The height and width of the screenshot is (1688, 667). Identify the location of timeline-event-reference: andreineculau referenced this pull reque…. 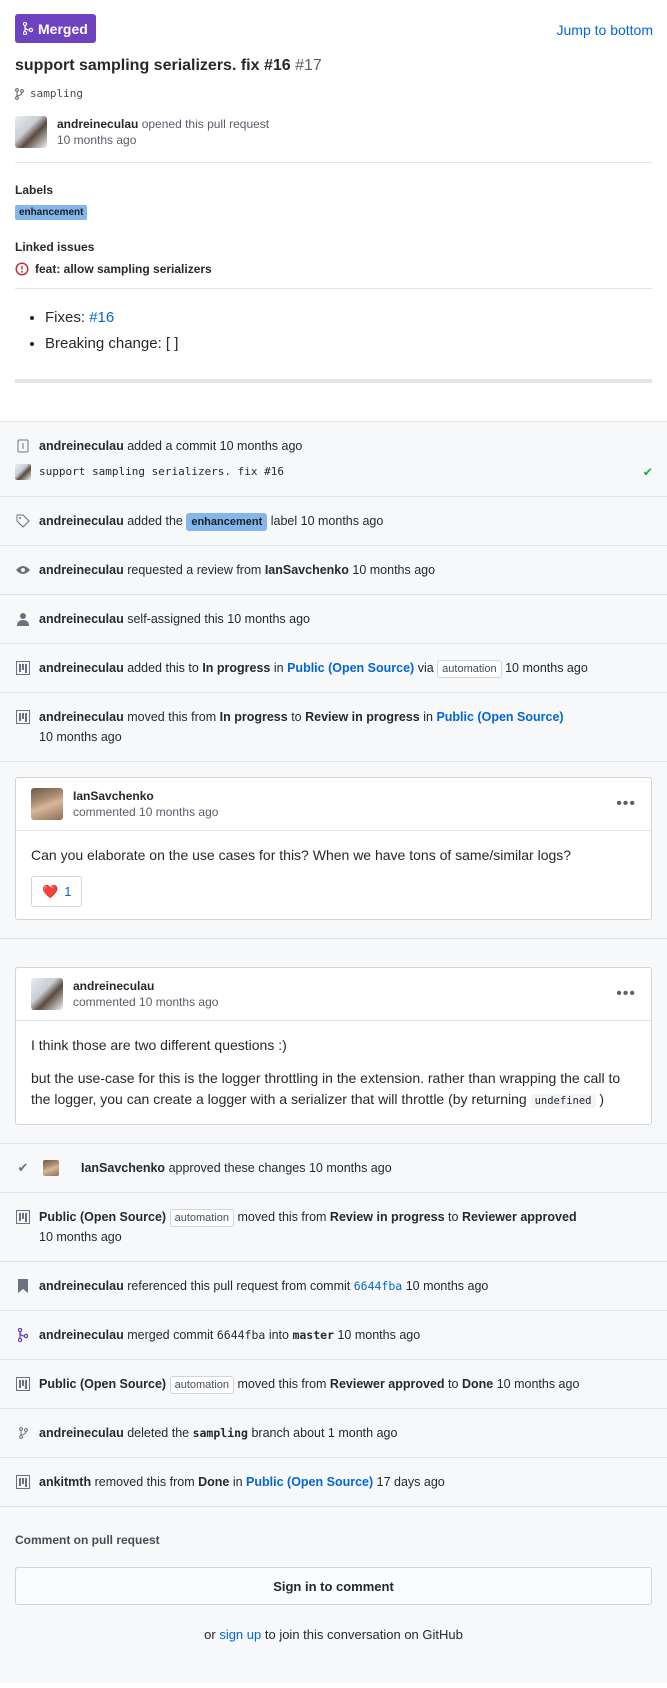
(333, 1286).